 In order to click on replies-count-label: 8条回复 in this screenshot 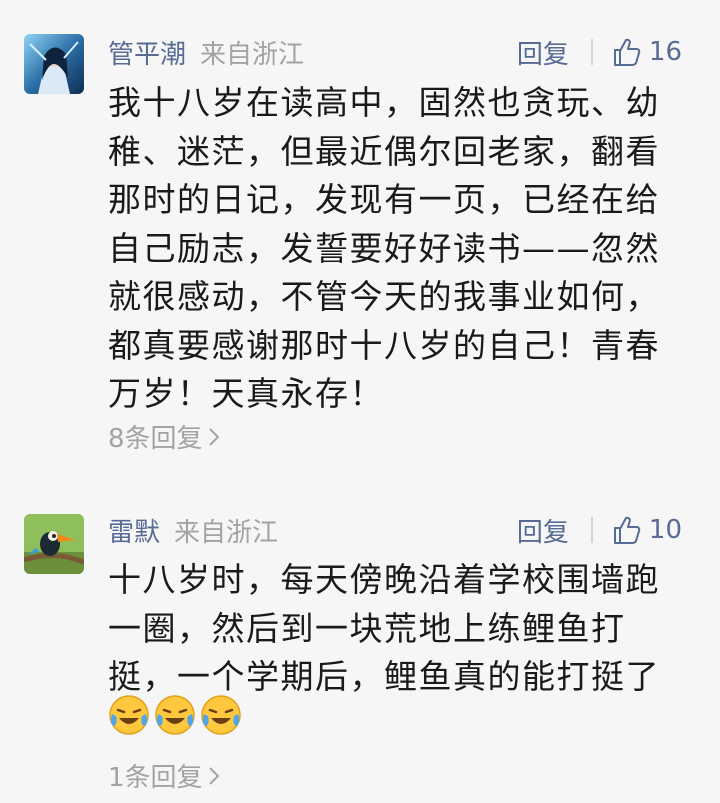, I will do `click(155, 439)`.